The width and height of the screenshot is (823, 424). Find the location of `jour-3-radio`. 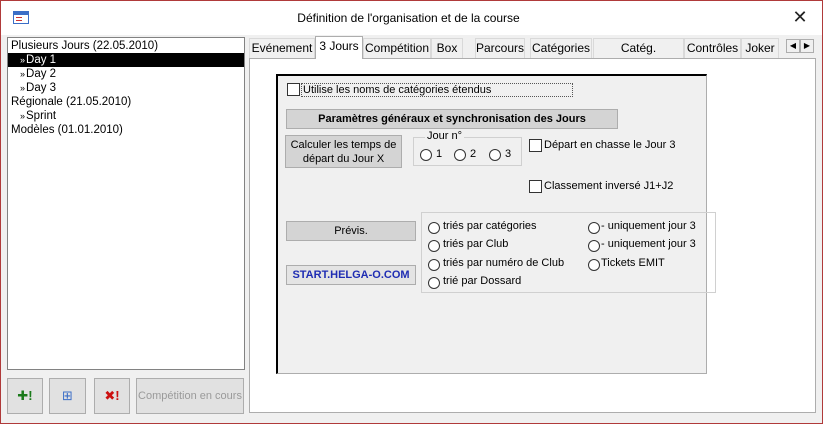

jour-3-radio is located at coordinates (495, 155).